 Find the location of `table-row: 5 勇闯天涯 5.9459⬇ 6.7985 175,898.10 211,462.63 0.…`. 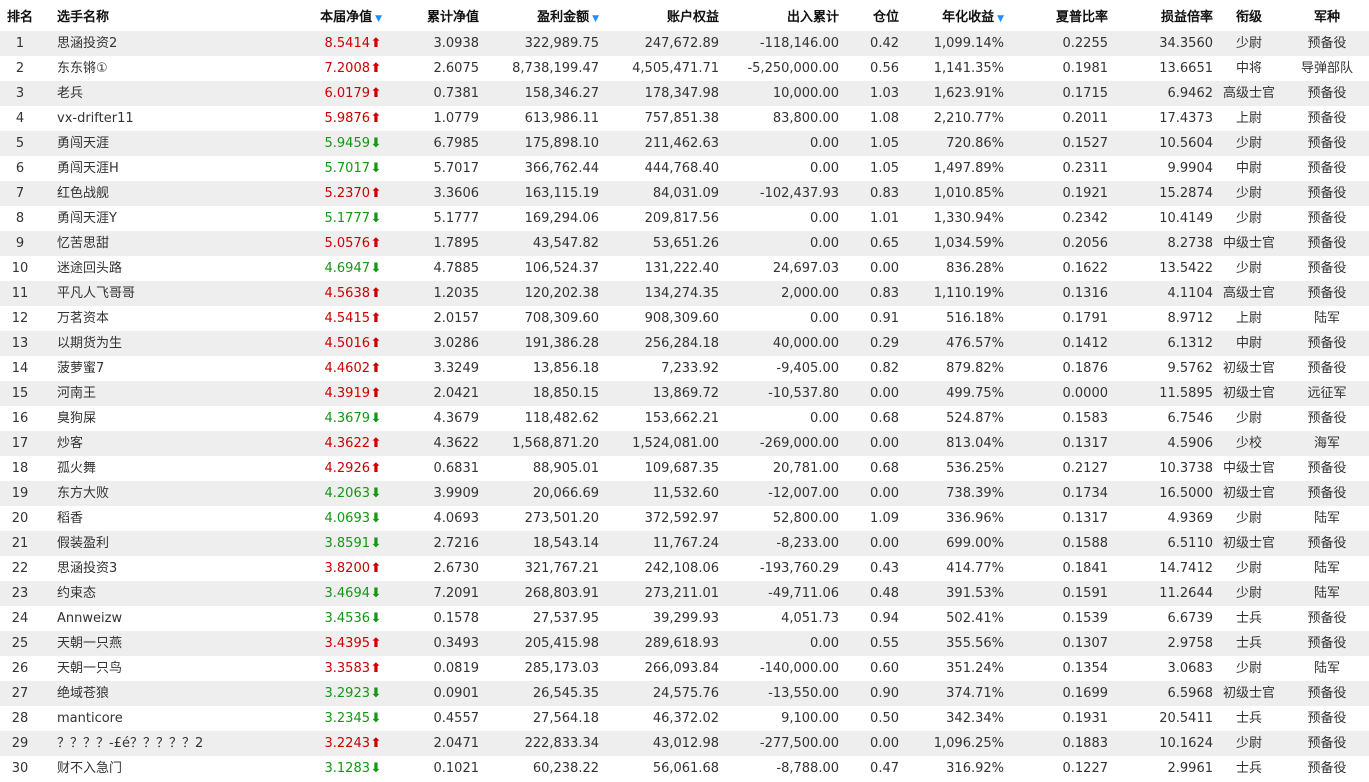

table-row: 5 勇闯天涯 5.9459⬇ 6.7985 175,898.10 211,462.63 0.… is located at coordinates (684, 143).